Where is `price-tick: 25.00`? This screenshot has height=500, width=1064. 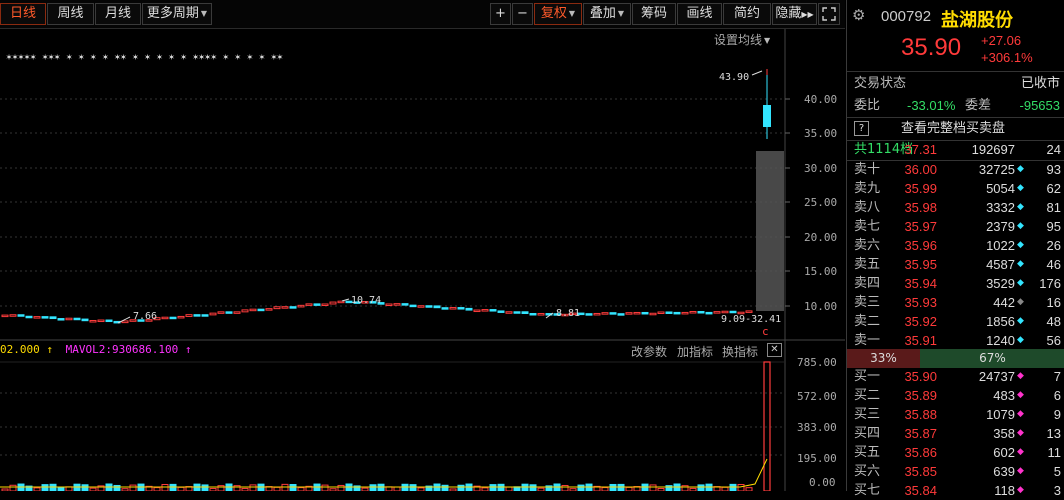
price-tick: 25.00 is located at coordinates (820, 202).